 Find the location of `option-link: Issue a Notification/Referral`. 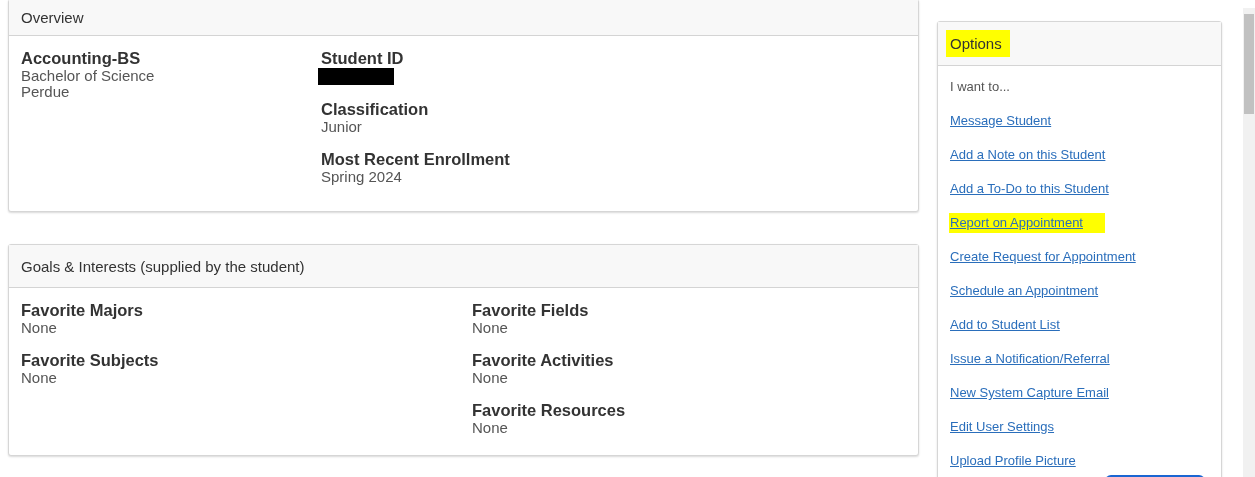

option-link: Issue a Notification/Referral is located at coordinates (1030, 359).